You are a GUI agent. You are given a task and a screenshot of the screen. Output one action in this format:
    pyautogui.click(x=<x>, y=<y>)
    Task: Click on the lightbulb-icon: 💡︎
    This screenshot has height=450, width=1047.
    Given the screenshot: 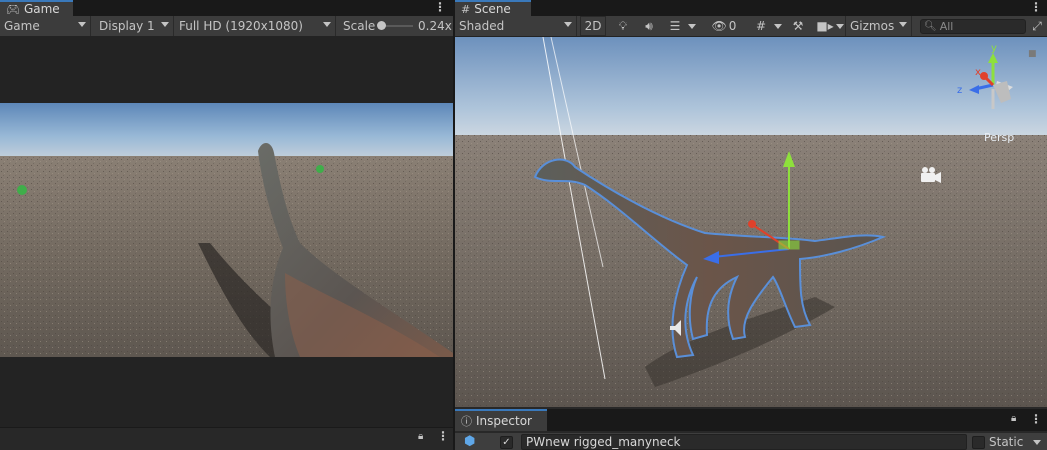 What is the action you would take?
    pyautogui.click(x=623, y=25)
    